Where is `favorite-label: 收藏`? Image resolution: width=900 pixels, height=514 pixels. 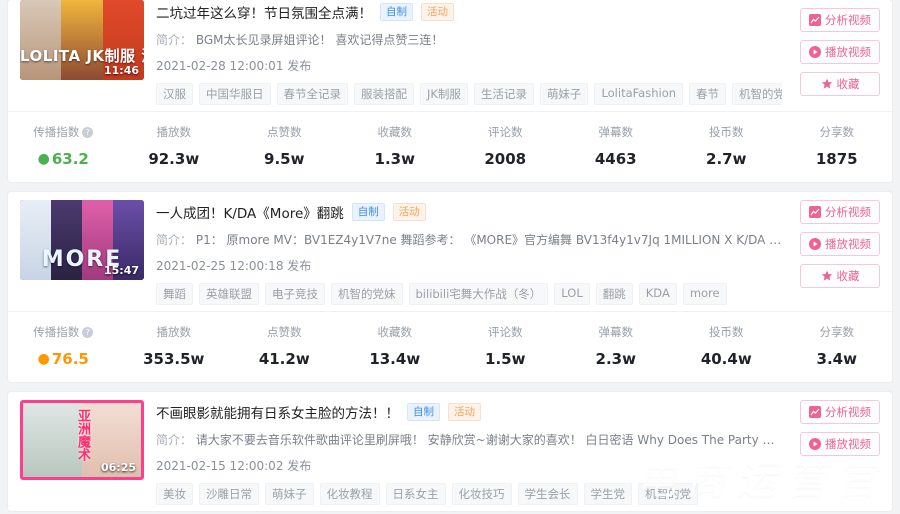
favorite-label: 收藏 is located at coordinates (848, 276).